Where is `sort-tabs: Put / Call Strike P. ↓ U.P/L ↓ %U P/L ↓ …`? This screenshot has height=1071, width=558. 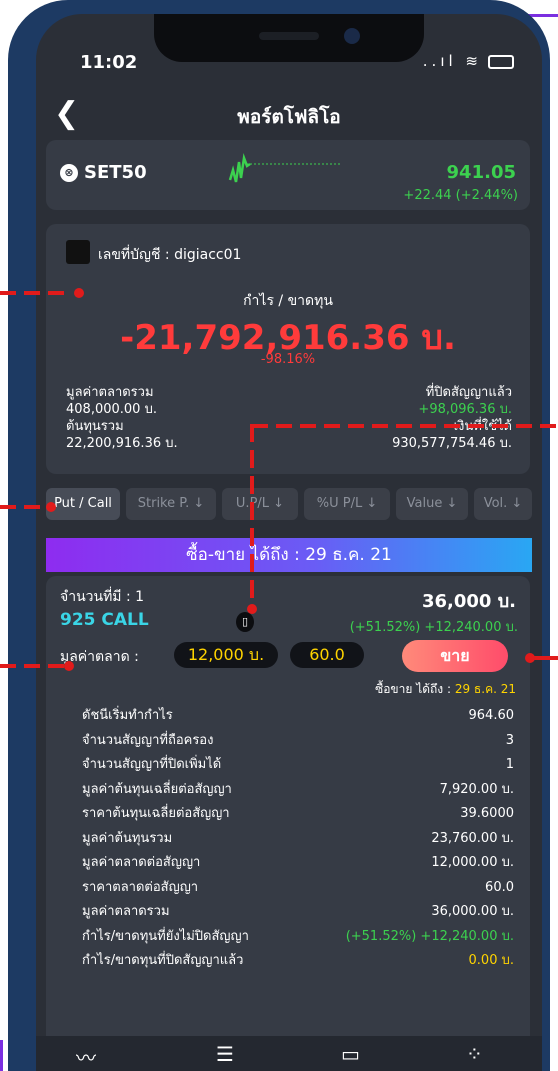
sort-tabs: Put / Call Strike P. ↓ U.P/L ↓ %U P/L ↓ … is located at coordinates (289, 504).